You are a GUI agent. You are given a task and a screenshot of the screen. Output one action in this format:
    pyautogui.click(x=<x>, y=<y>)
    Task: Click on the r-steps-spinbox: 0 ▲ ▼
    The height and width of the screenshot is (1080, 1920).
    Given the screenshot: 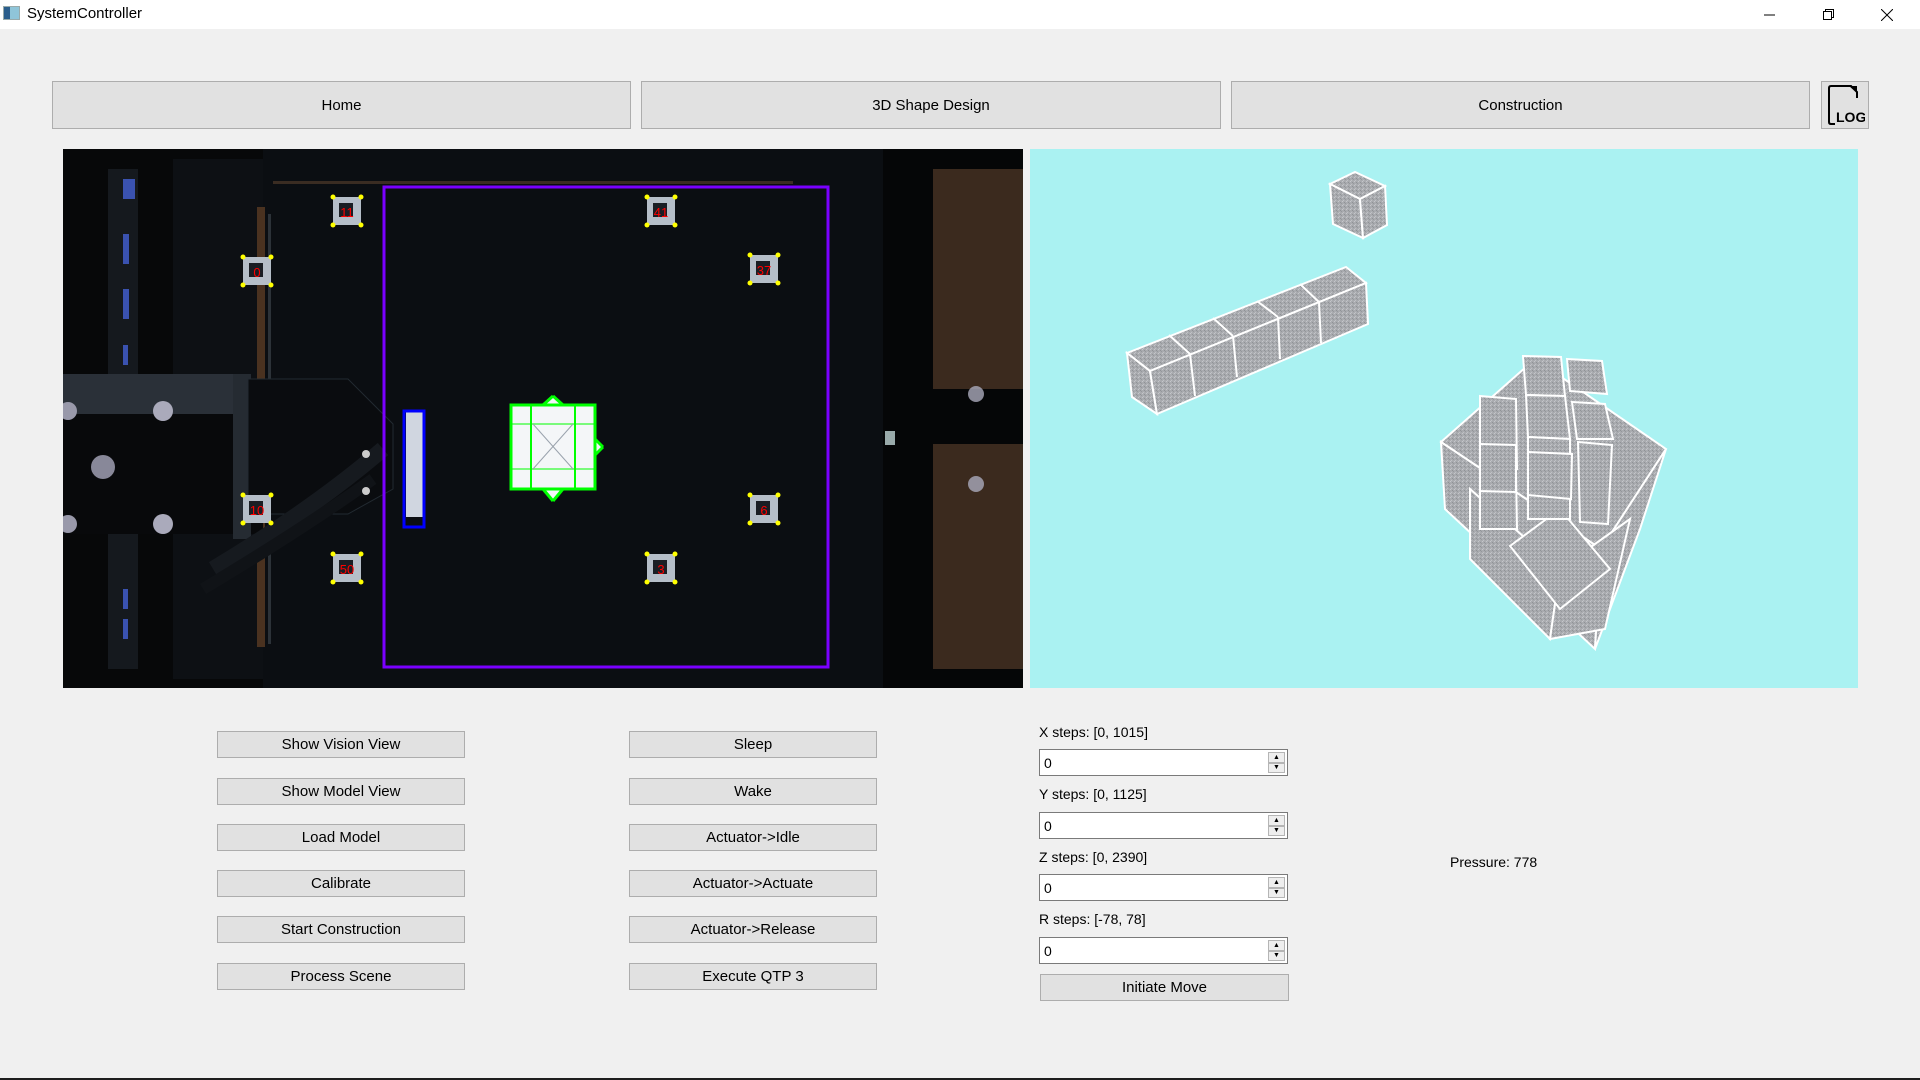 What is the action you would take?
    pyautogui.click(x=1163, y=950)
    